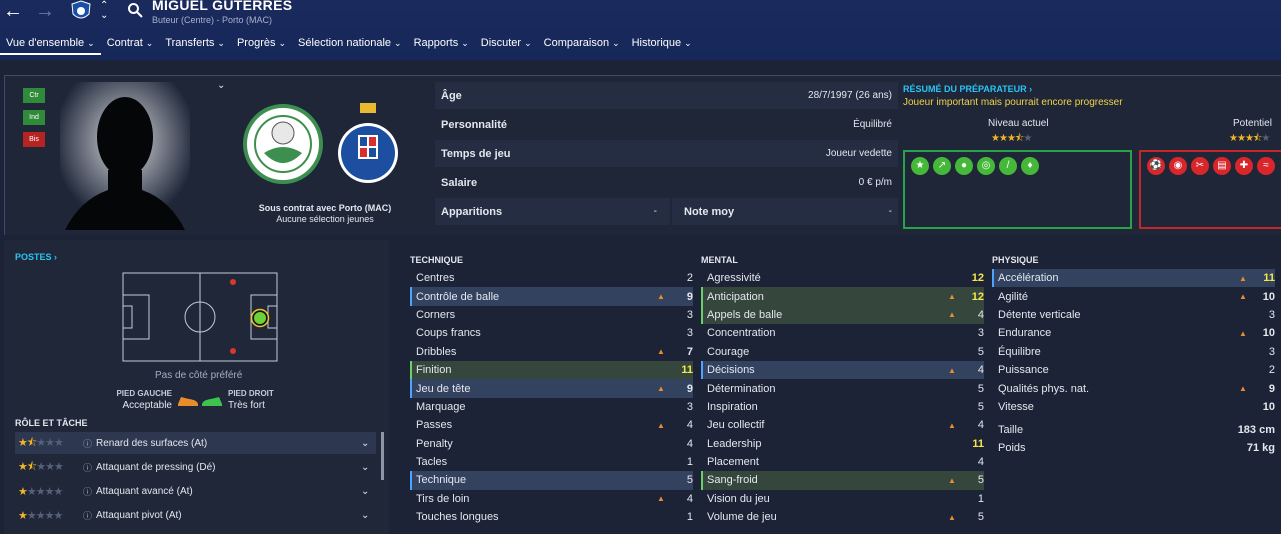 This screenshot has width=1281, height=534. Describe the element at coordinates (1133, 352) in the screenshot. I see `attribute-row: Équilibre 3` at that location.